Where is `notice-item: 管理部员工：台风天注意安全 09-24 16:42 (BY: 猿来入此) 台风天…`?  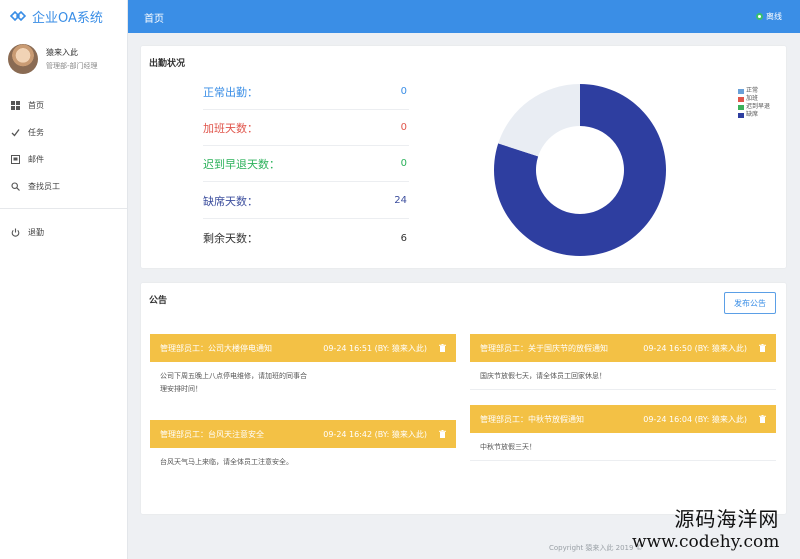 notice-item: 管理部员工：台风天注意安全 09-24 16:42 (BY: 猿来入此) 台风天… is located at coordinates (303, 447).